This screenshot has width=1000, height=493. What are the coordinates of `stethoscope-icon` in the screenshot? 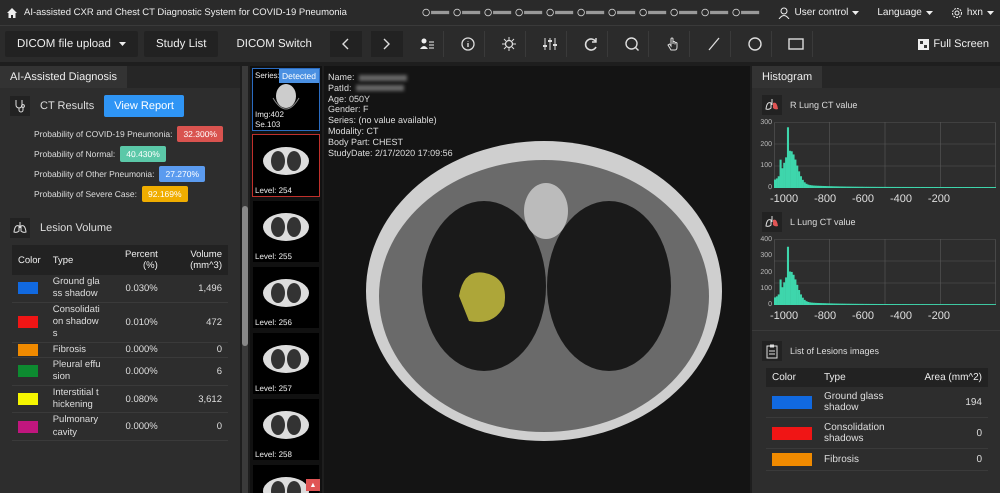 It's located at (20, 106).